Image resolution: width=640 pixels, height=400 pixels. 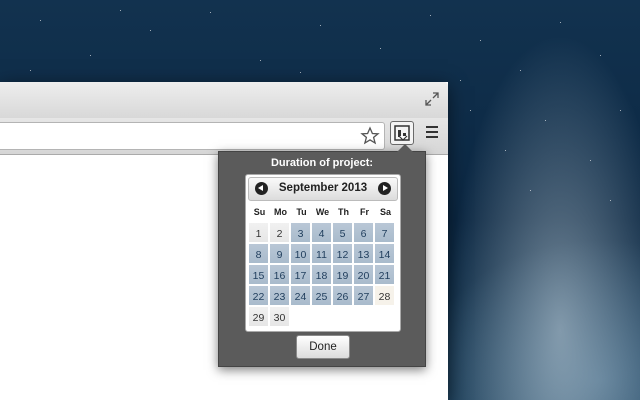 I want to click on calendar-day: 27, so click(x=363, y=295).